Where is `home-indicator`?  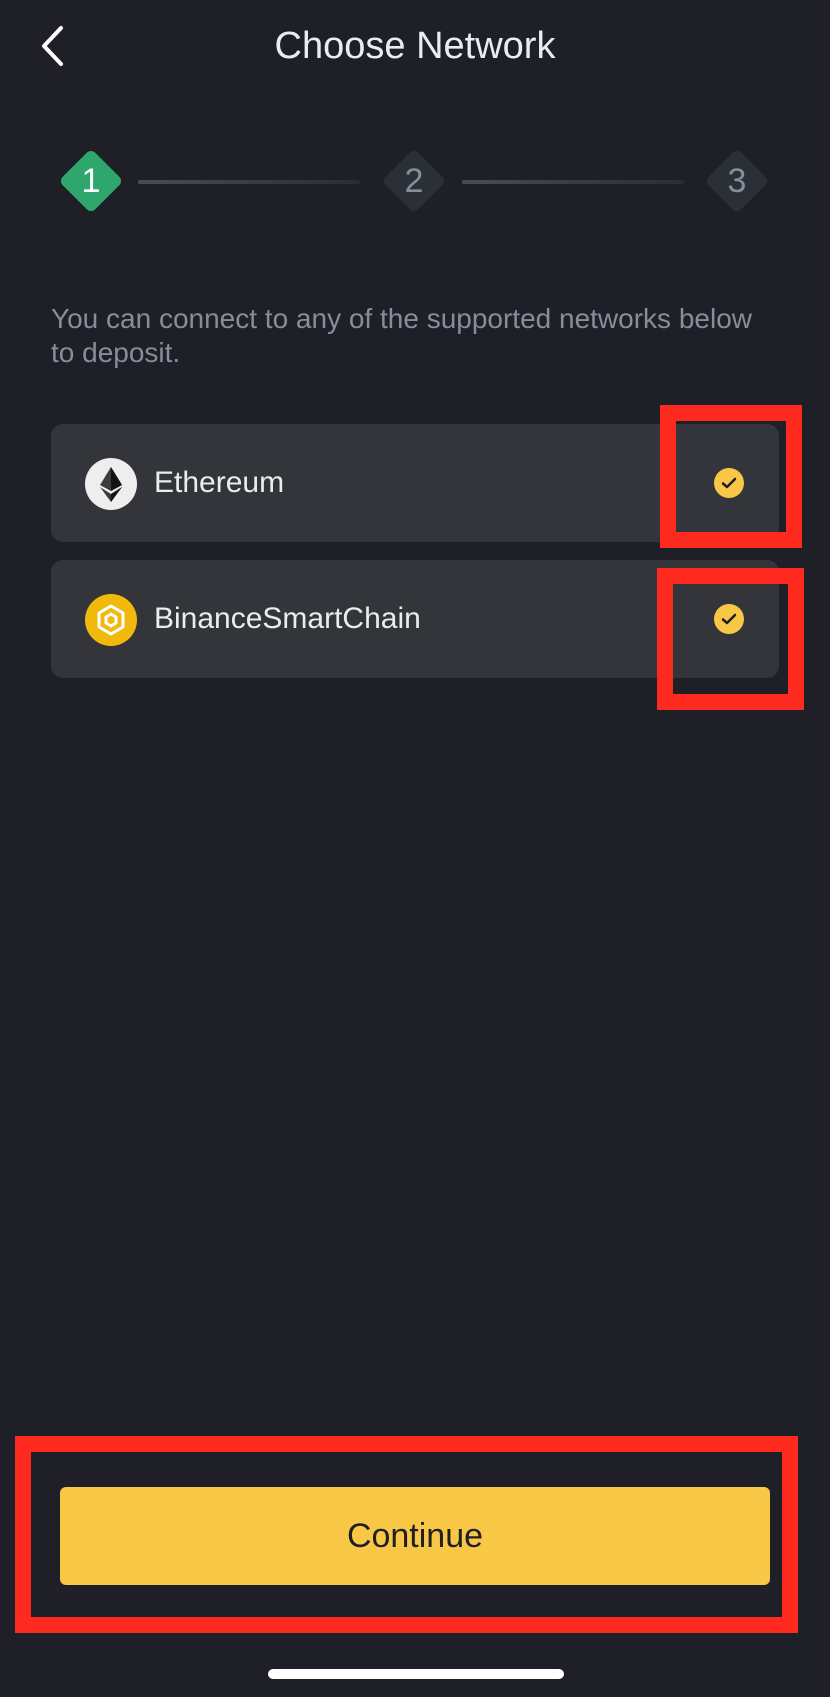 home-indicator is located at coordinates (416, 1674).